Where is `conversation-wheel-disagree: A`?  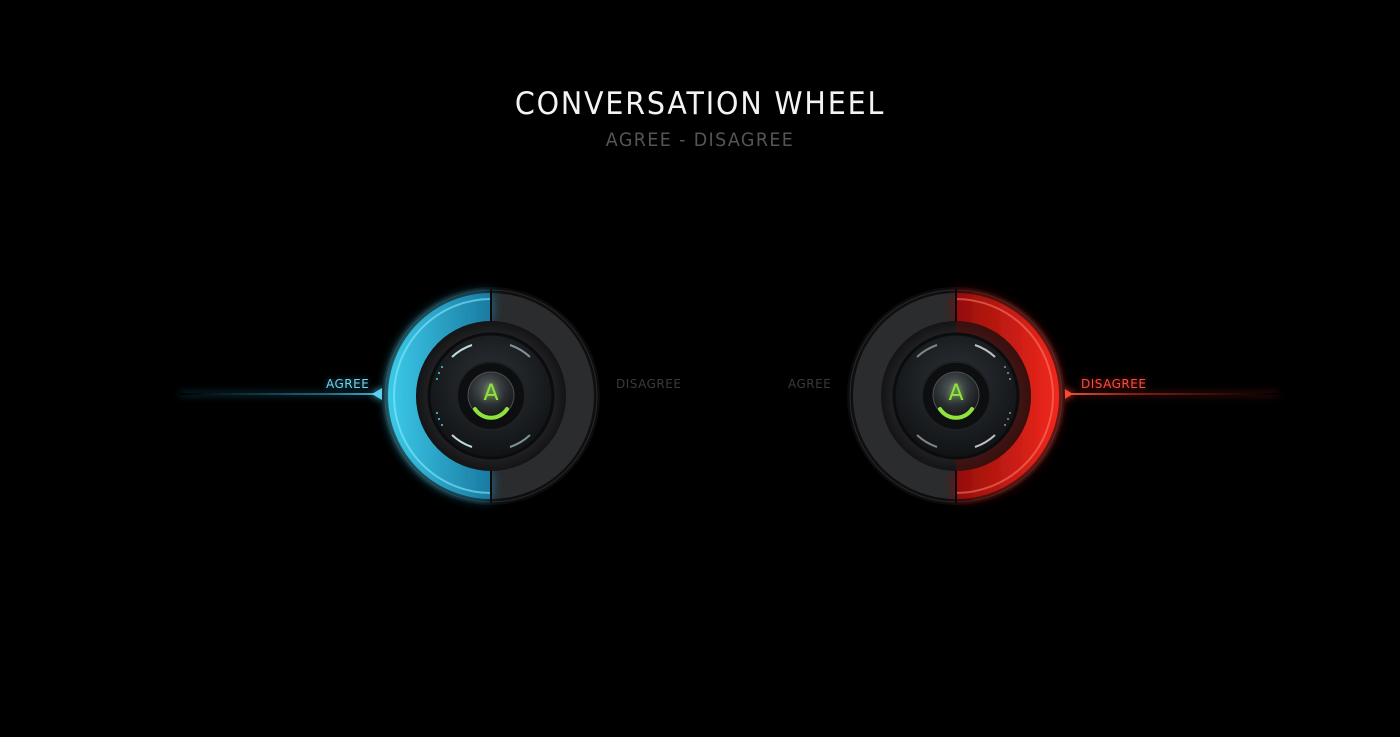
conversation-wheel-disagree: A is located at coordinates (956, 396).